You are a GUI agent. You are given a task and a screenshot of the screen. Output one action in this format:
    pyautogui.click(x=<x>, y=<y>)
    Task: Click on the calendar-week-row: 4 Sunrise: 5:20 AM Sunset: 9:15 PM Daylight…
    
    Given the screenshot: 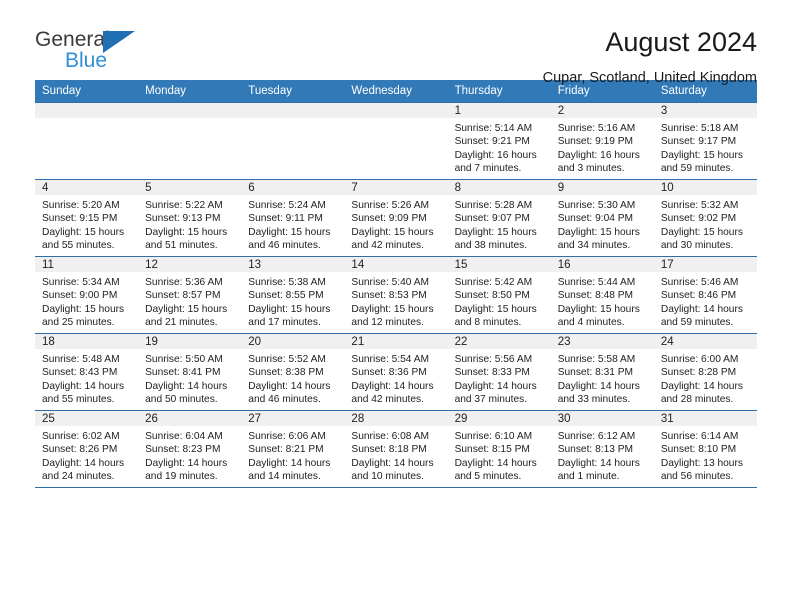 What is the action you would take?
    pyautogui.click(x=396, y=218)
    